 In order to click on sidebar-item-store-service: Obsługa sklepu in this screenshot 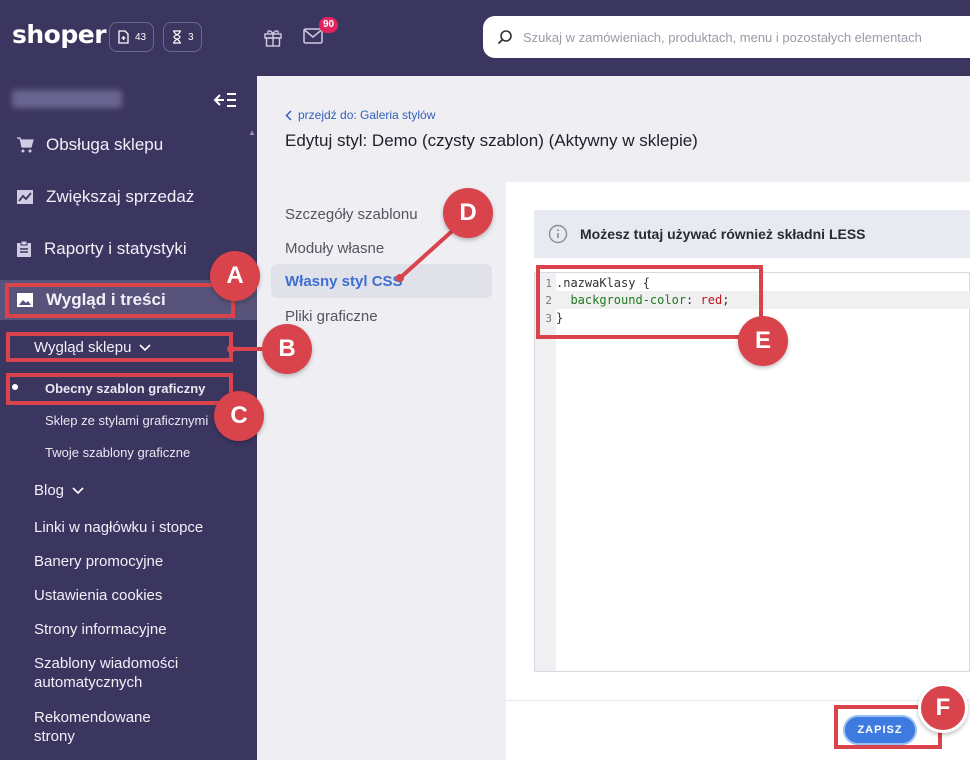, I will do `click(128, 145)`.